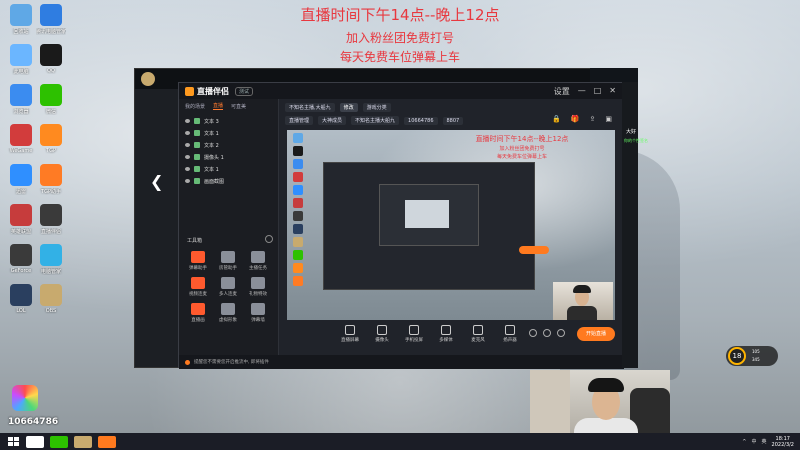 Image resolution: width=800 pixels, height=450 pixels. I want to click on tray-ime: 中, so click(754, 441).